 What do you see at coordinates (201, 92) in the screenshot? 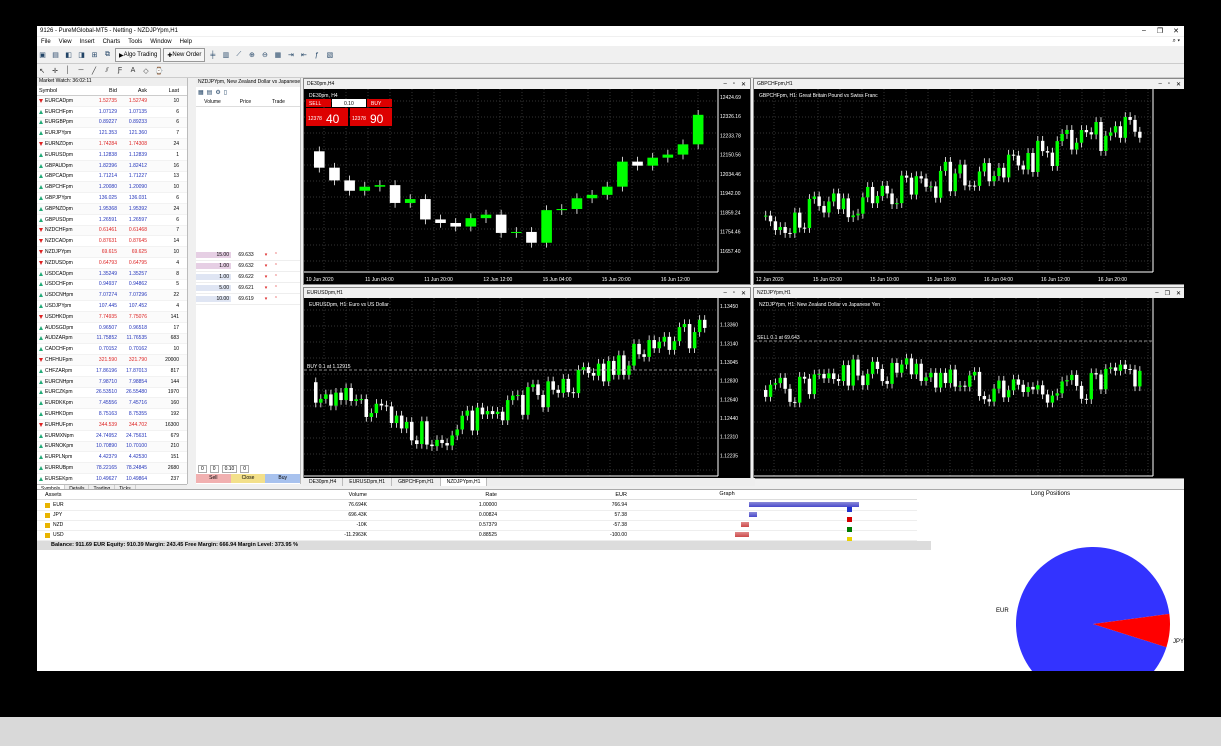
I see `dom-chart-icon: ▦` at bounding box center [201, 92].